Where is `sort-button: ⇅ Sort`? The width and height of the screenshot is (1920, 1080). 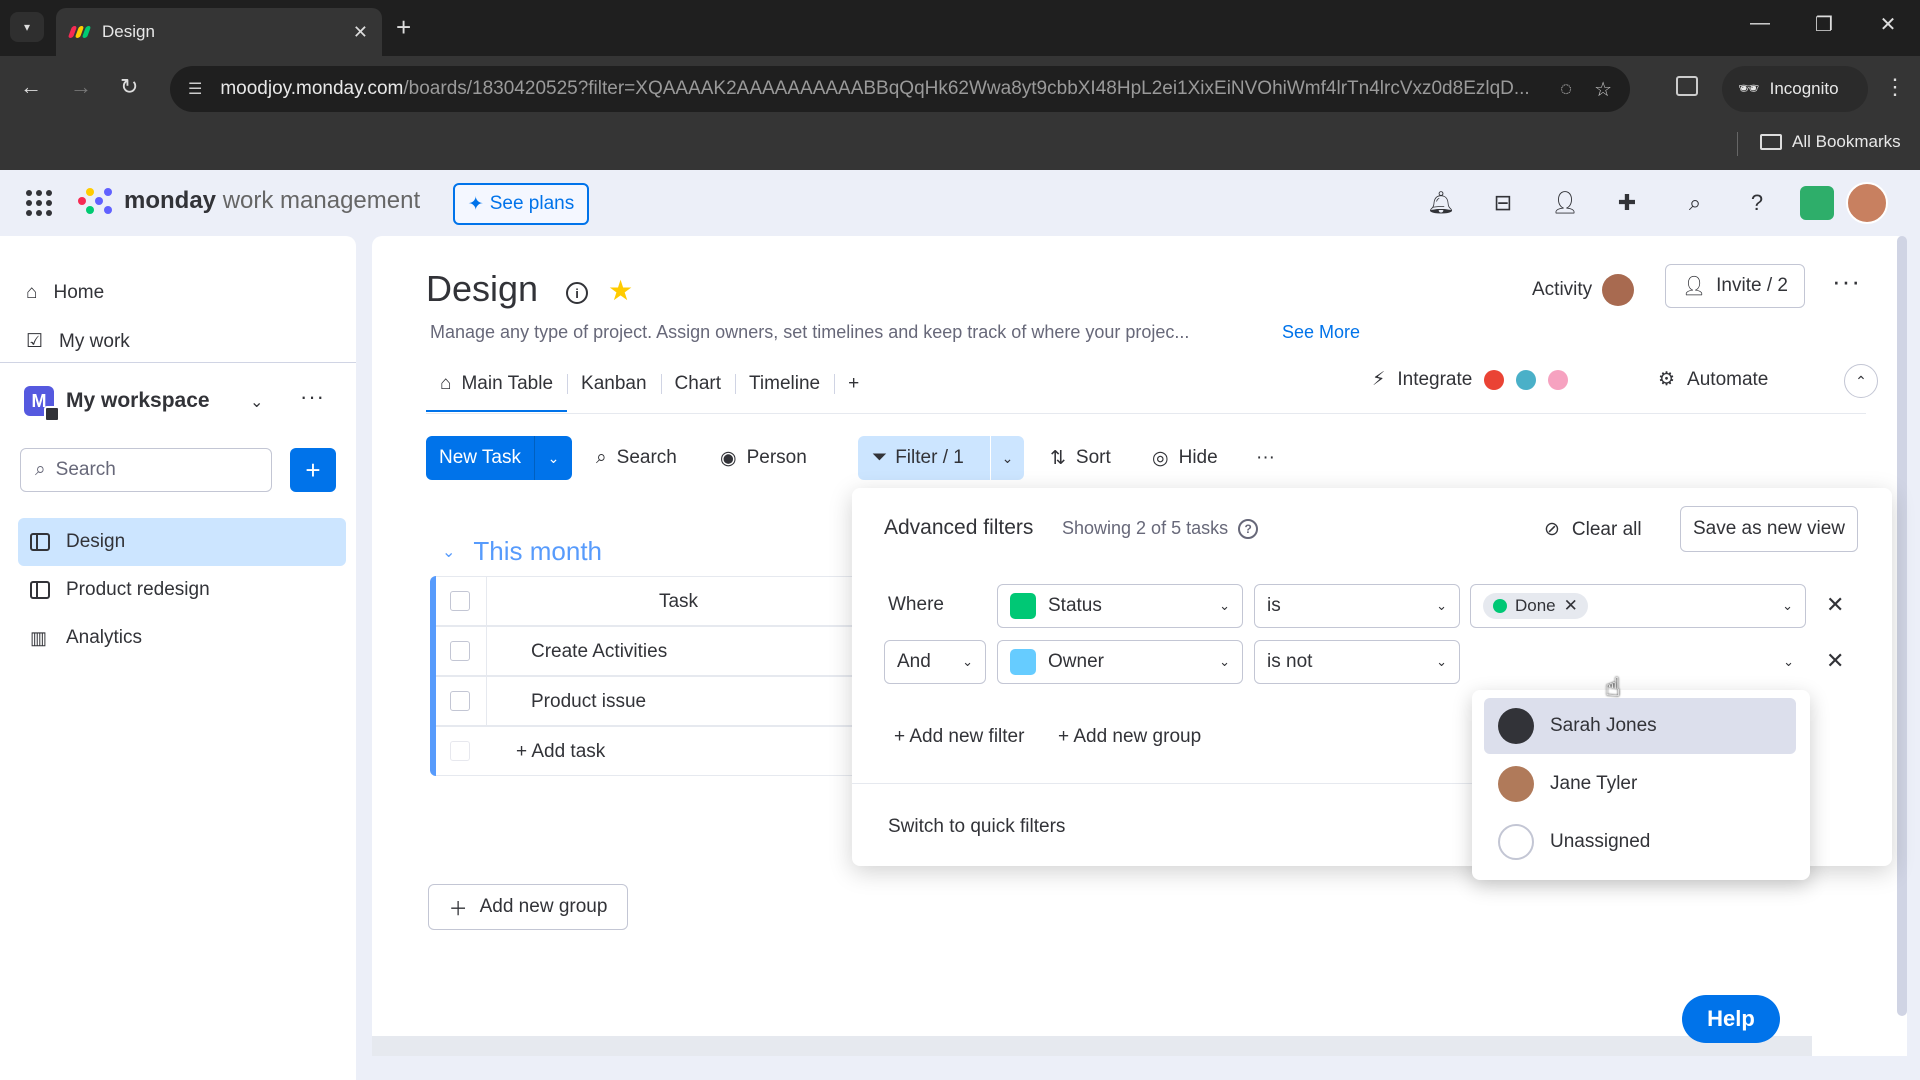
sort-button: ⇅ Sort is located at coordinates (1080, 458).